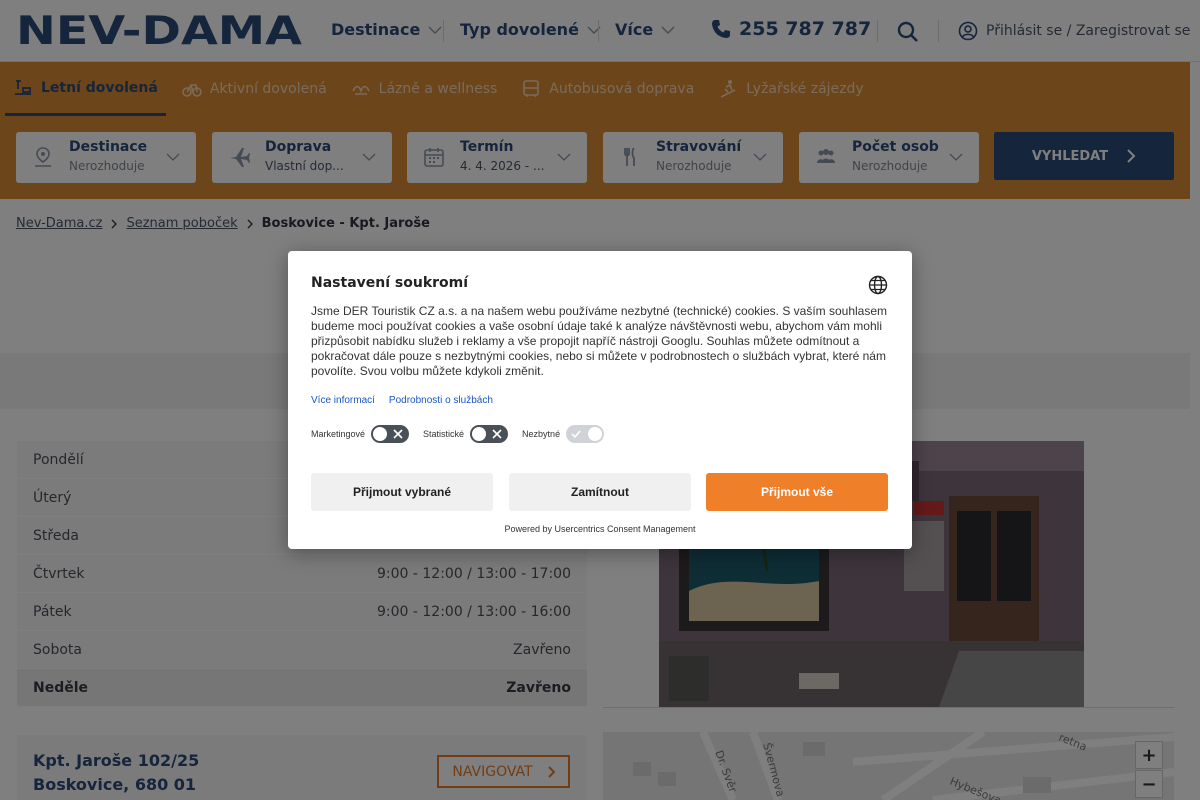 The height and width of the screenshot is (800, 1200). What do you see at coordinates (441, 400) in the screenshot?
I see `service-details-link: Podrobnosti o službách` at bounding box center [441, 400].